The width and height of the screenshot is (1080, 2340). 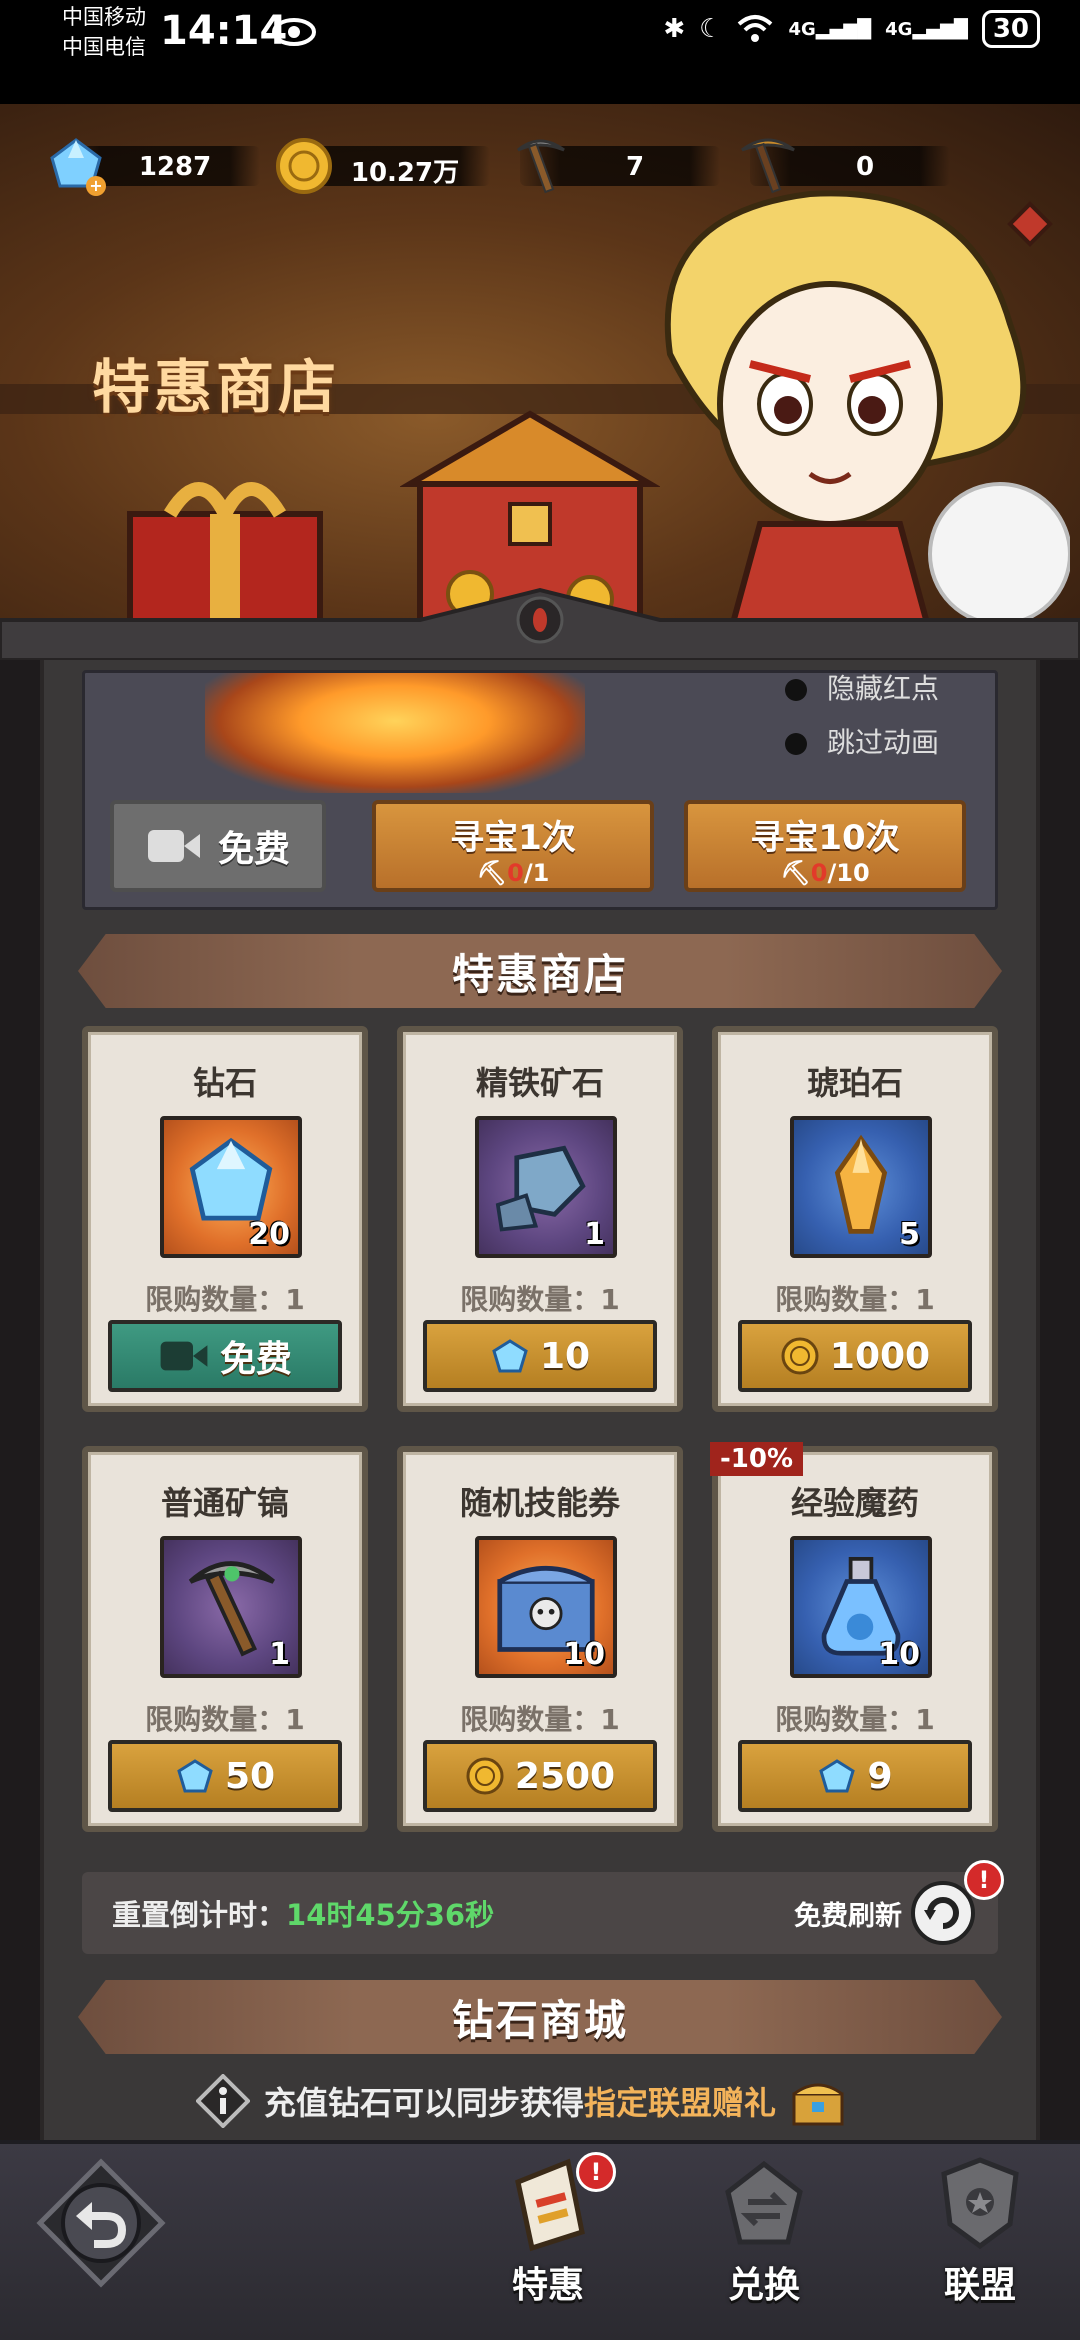 What do you see at coordinates (757, 1459) in the screenshot?
I see `discount-badge: -10%` at bounding box center [757, 1459].